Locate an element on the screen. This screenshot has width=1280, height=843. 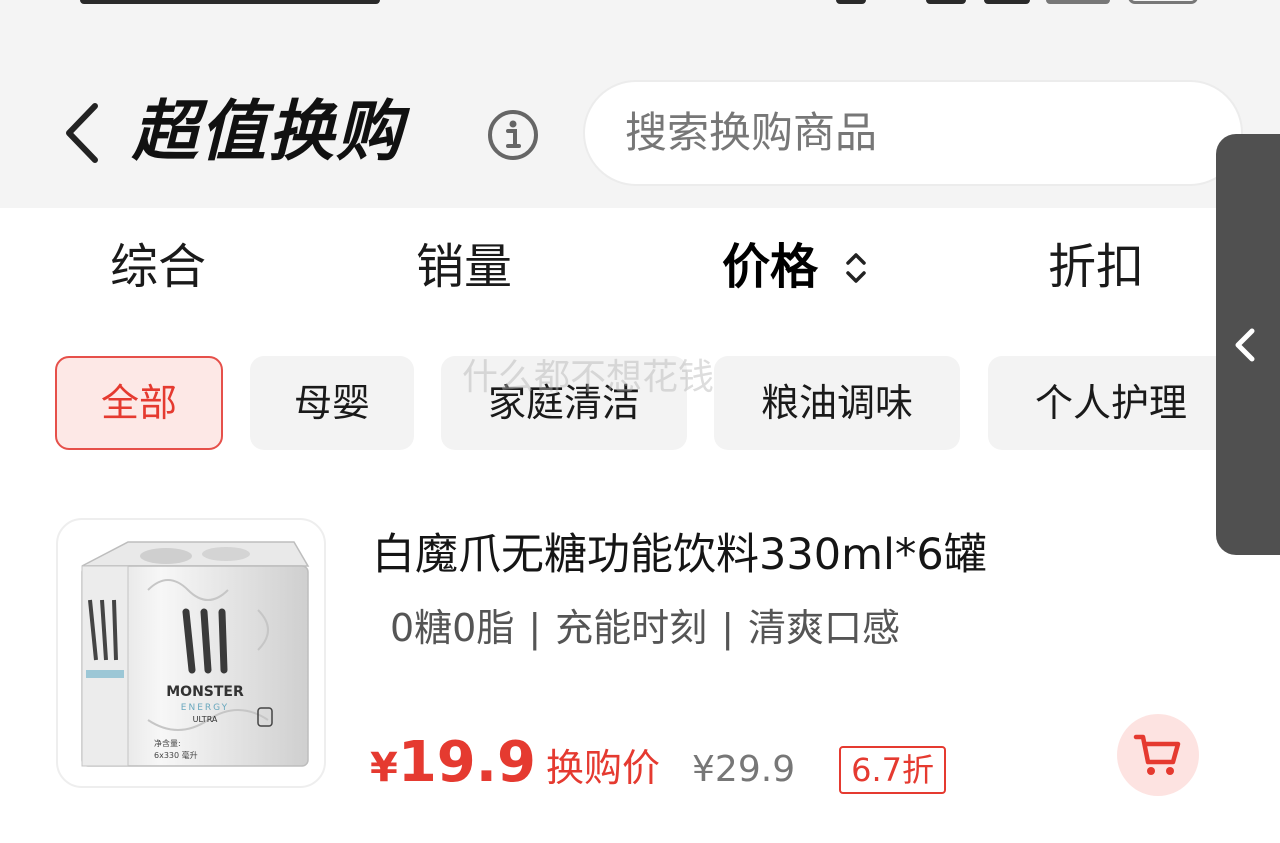
price-row: ¥ 19.9 换购价 ¥29.9 6.7折 is located at coordinates (658, 770).